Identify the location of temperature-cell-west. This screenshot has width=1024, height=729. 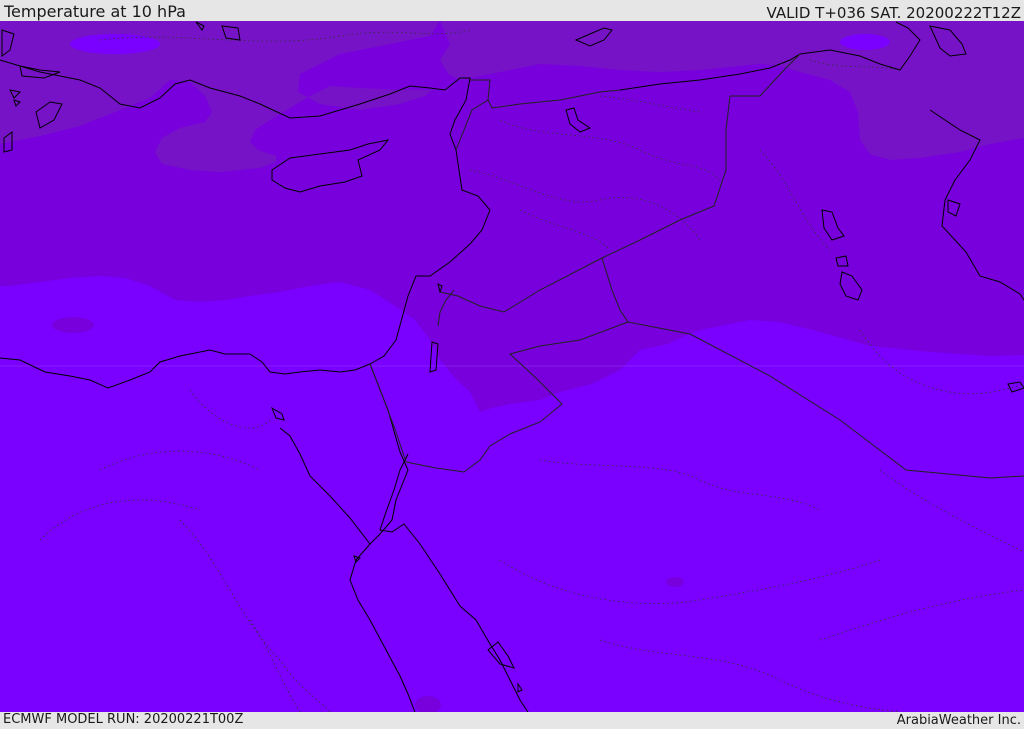
(73, 325).